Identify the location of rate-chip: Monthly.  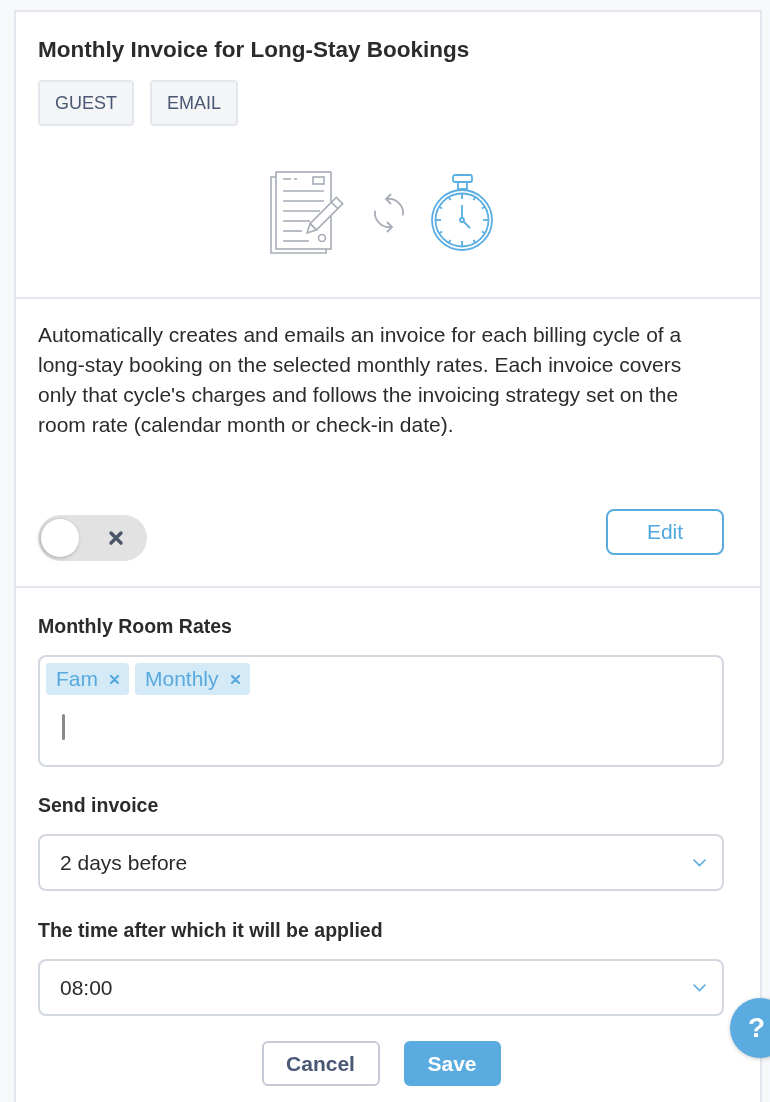
(192, 679).